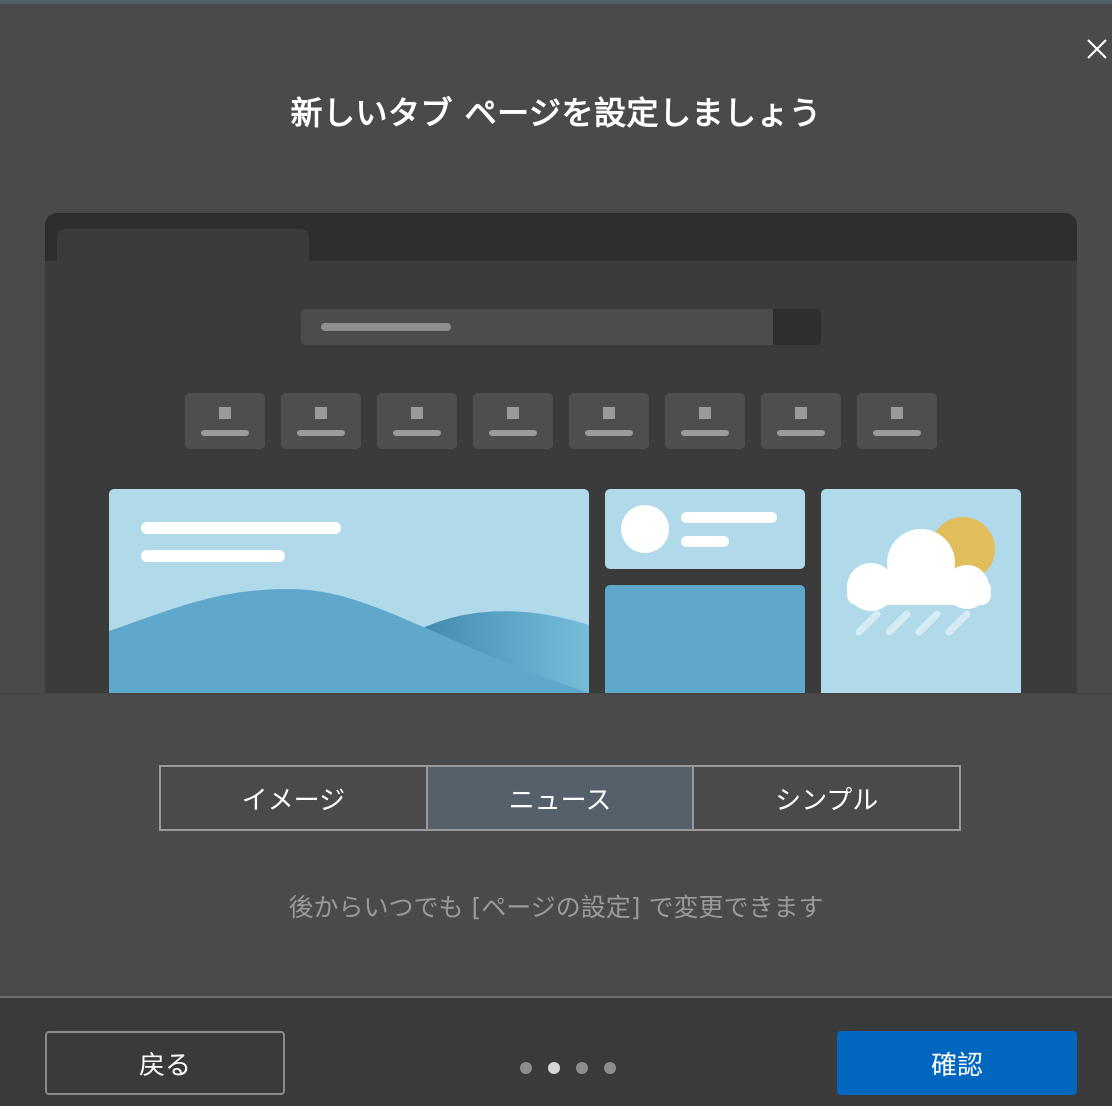 The height and width of the screenshot is (1106, 1112). Describe the element at coordinates (568, 1068) in the screenshot. I see `step-indicator` at that location.